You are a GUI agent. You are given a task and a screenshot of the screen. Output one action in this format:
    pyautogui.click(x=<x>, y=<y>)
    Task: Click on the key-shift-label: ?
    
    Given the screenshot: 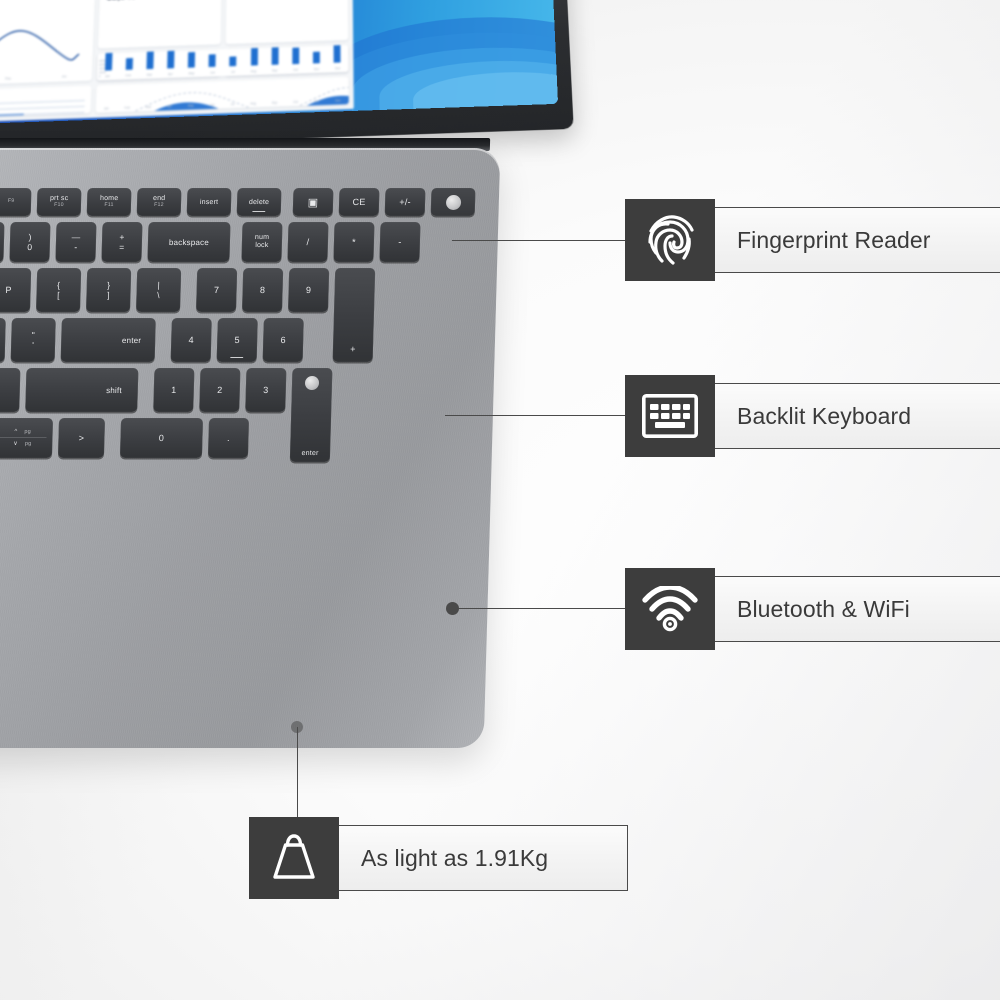 What is the action you would take?
    pyautogui.click(x=0, y=385)
    